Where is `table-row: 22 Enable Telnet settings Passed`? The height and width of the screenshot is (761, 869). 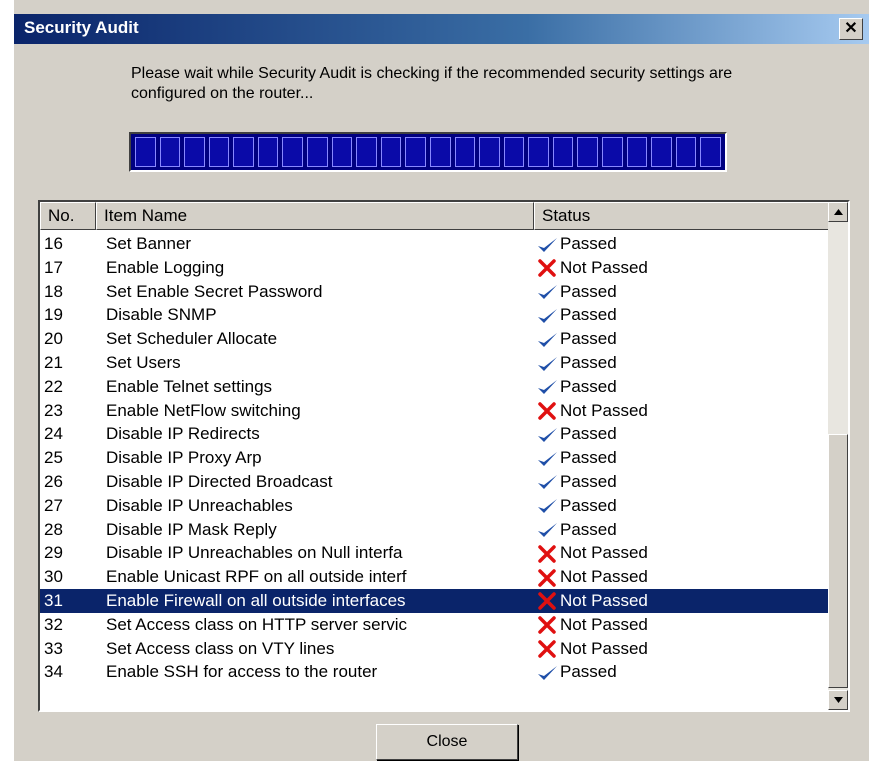
table-row: 22 Enable Telnet settings Passed is located at coordinates (435, 387).